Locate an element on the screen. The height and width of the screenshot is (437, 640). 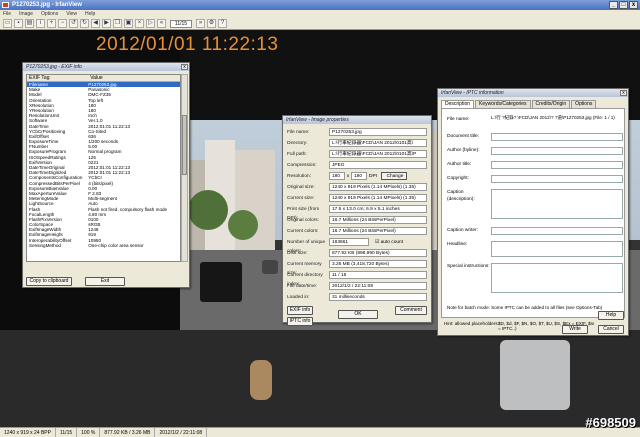
resolution-label: Resolution: is located at coordinates (299, 176).